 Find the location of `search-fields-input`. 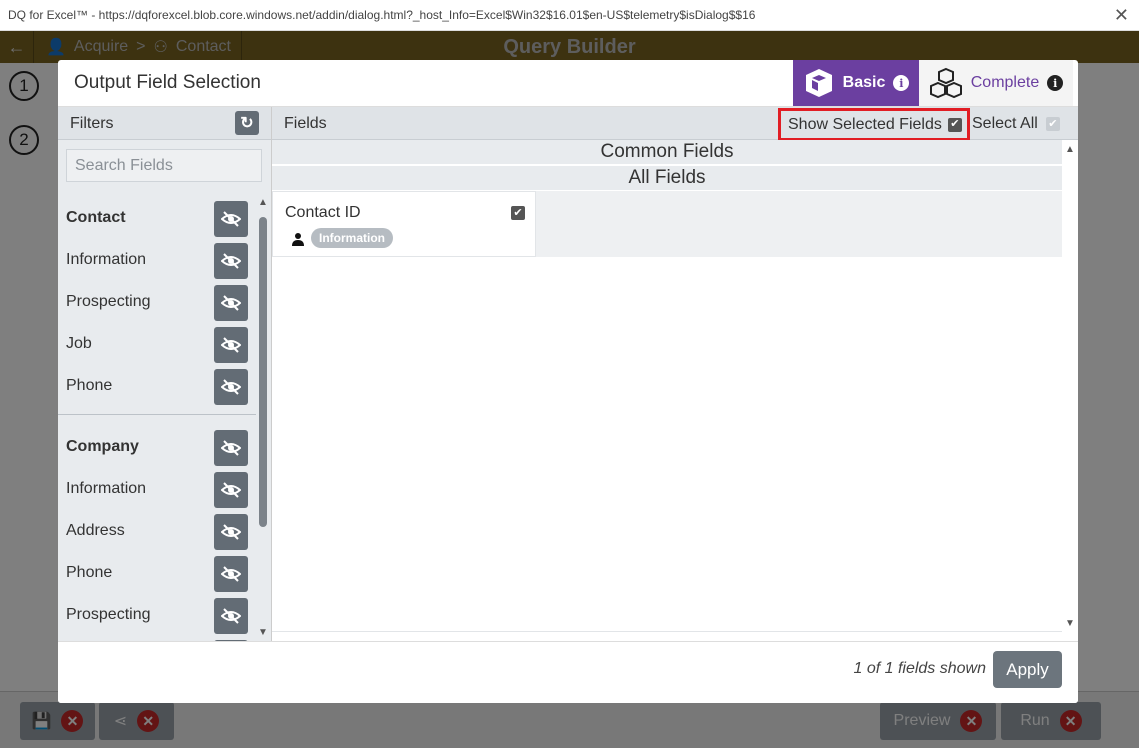

search-fields-input is located at coordinates (164, 165).